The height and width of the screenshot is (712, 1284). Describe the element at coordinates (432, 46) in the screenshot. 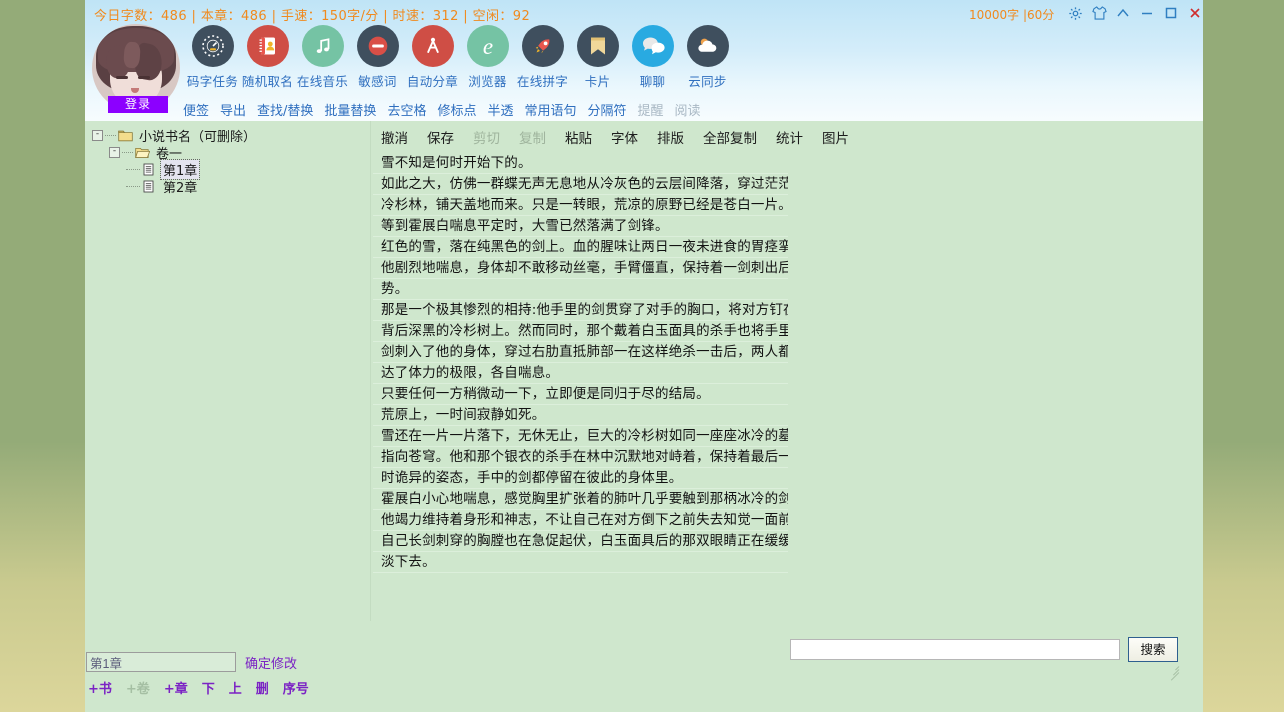

I see `compass-icon` at that location.